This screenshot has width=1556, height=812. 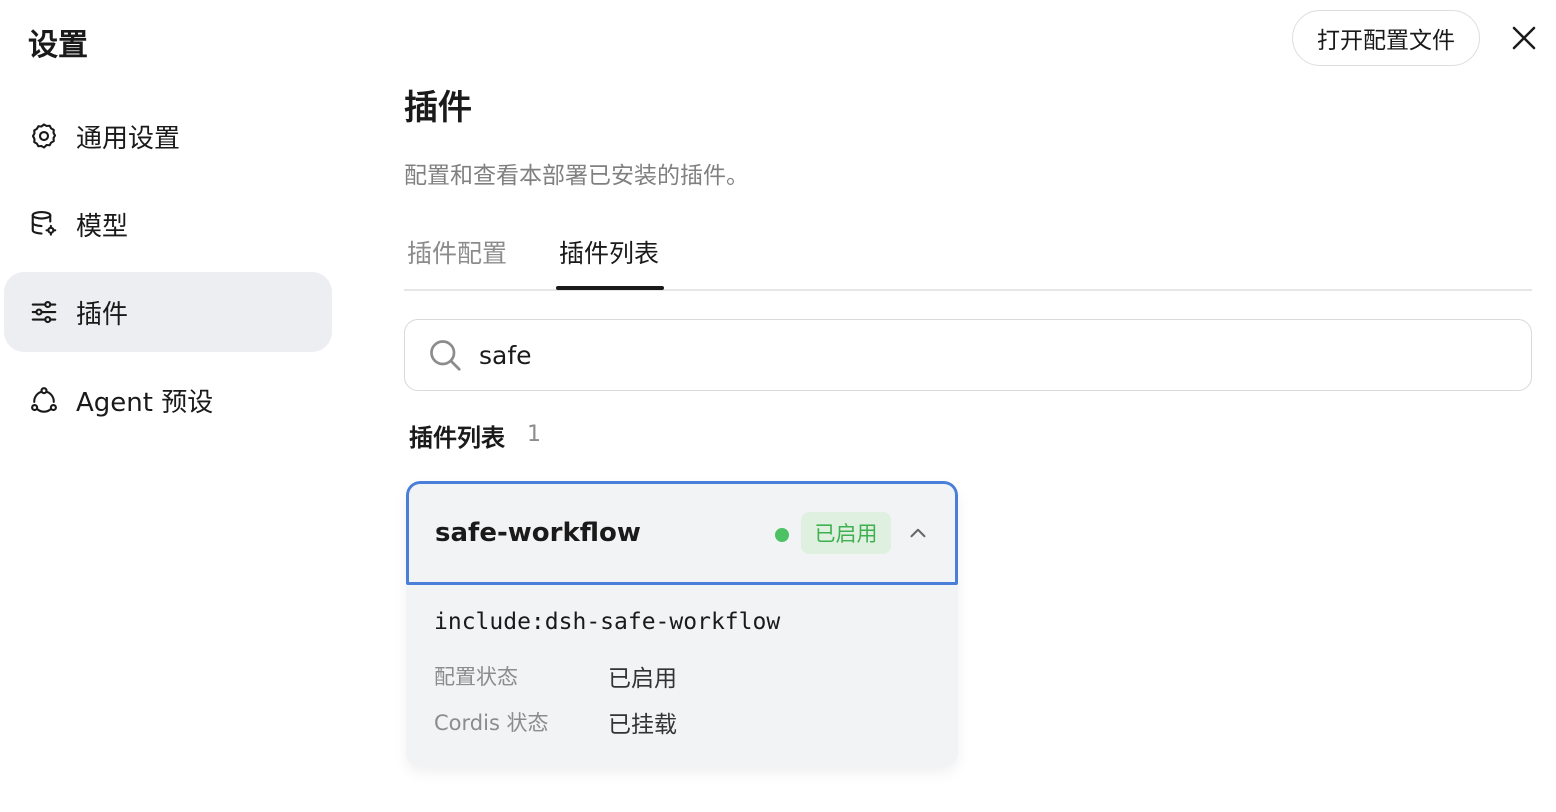 What do you see at coordinates (642, 725) in the screenshot?
I see `detail-value: 已挂载` at bounding box center [642, 725].